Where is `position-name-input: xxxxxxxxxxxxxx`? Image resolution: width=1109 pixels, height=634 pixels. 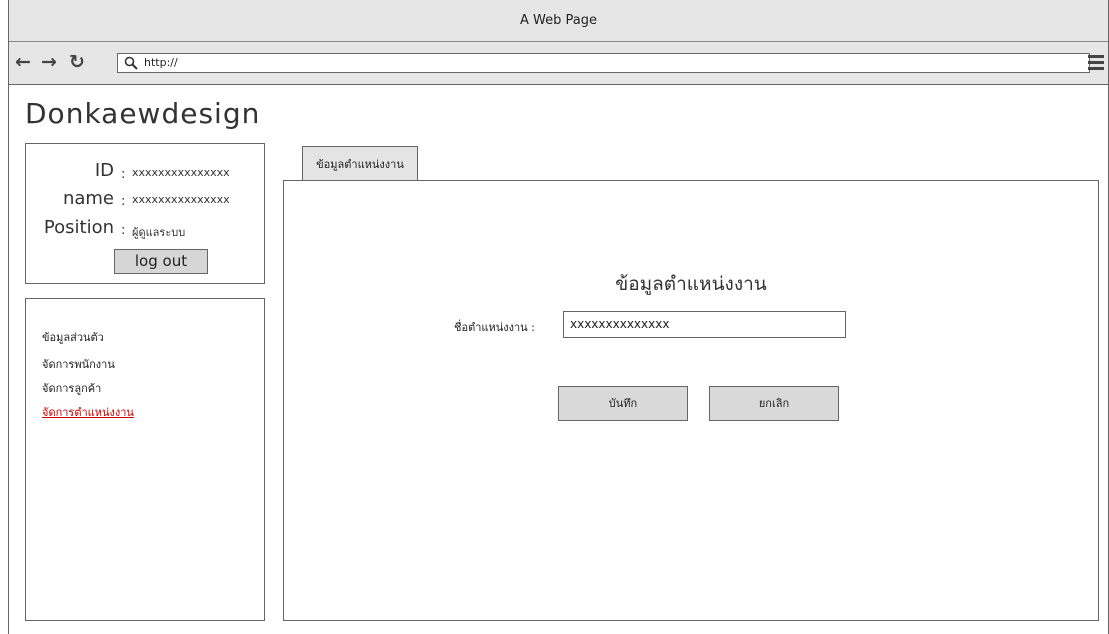
position-name-input: xxxxxxxxxxxxxx is located at coordinates (704, 324).